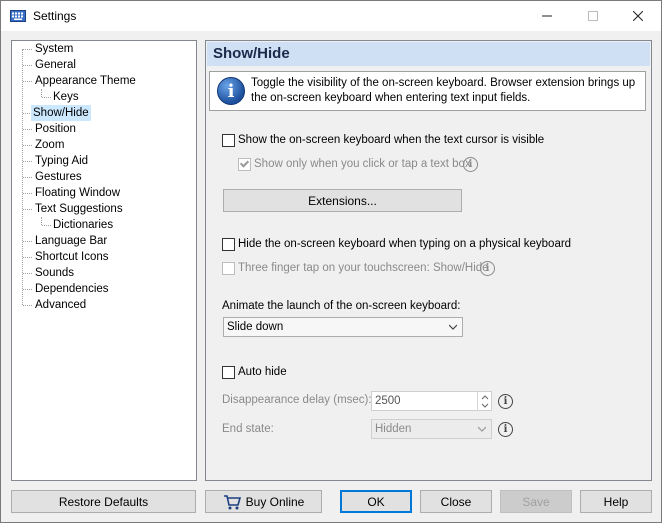 This screenshot has height=523, width=662. Describe the element at coordinates (55, 129) in the screenshot. I see `tree-item-position: Position` at that location.